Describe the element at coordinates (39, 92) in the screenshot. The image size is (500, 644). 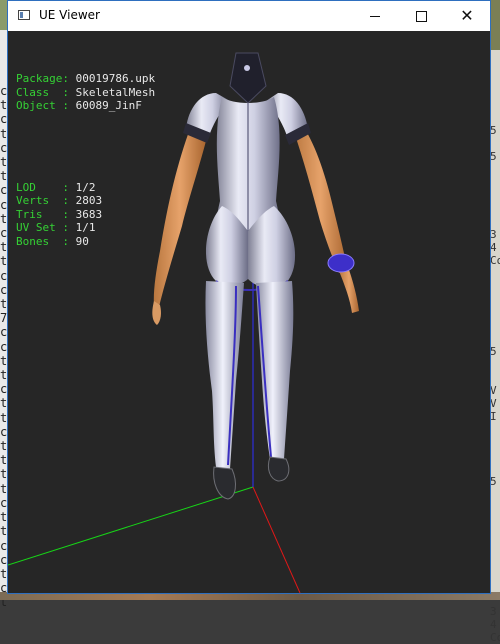
I see `info-label: Class` at that location.